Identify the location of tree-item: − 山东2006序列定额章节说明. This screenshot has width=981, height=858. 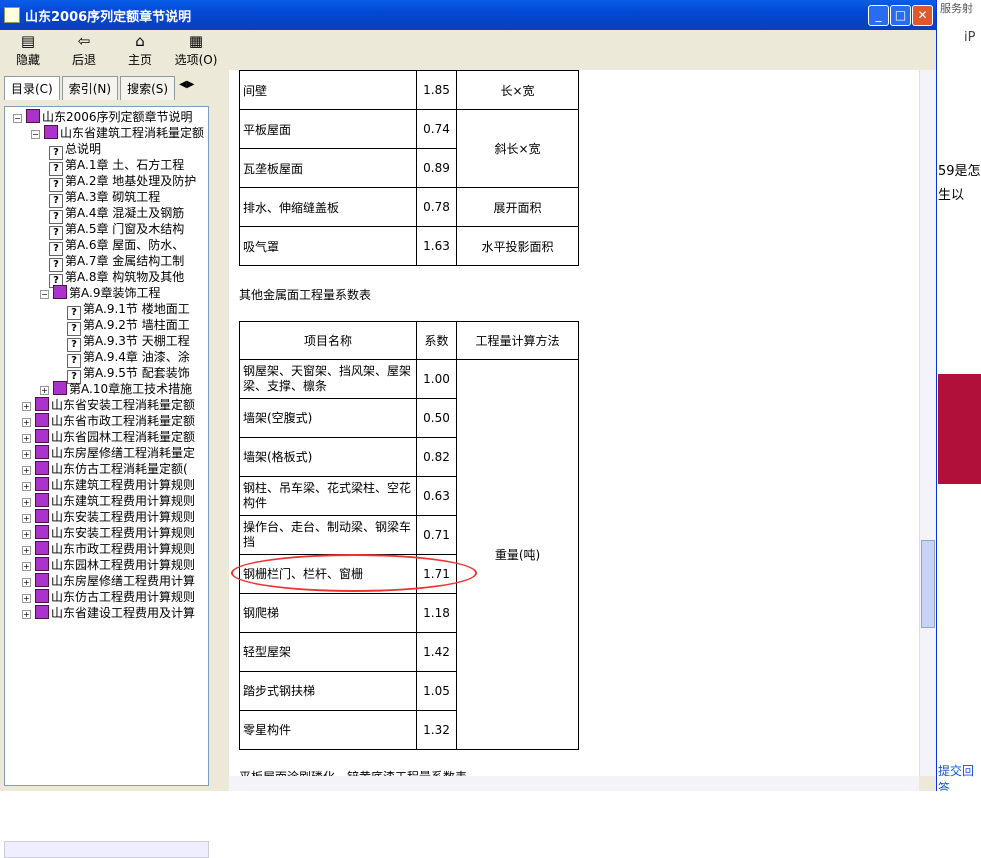
(103, 117).